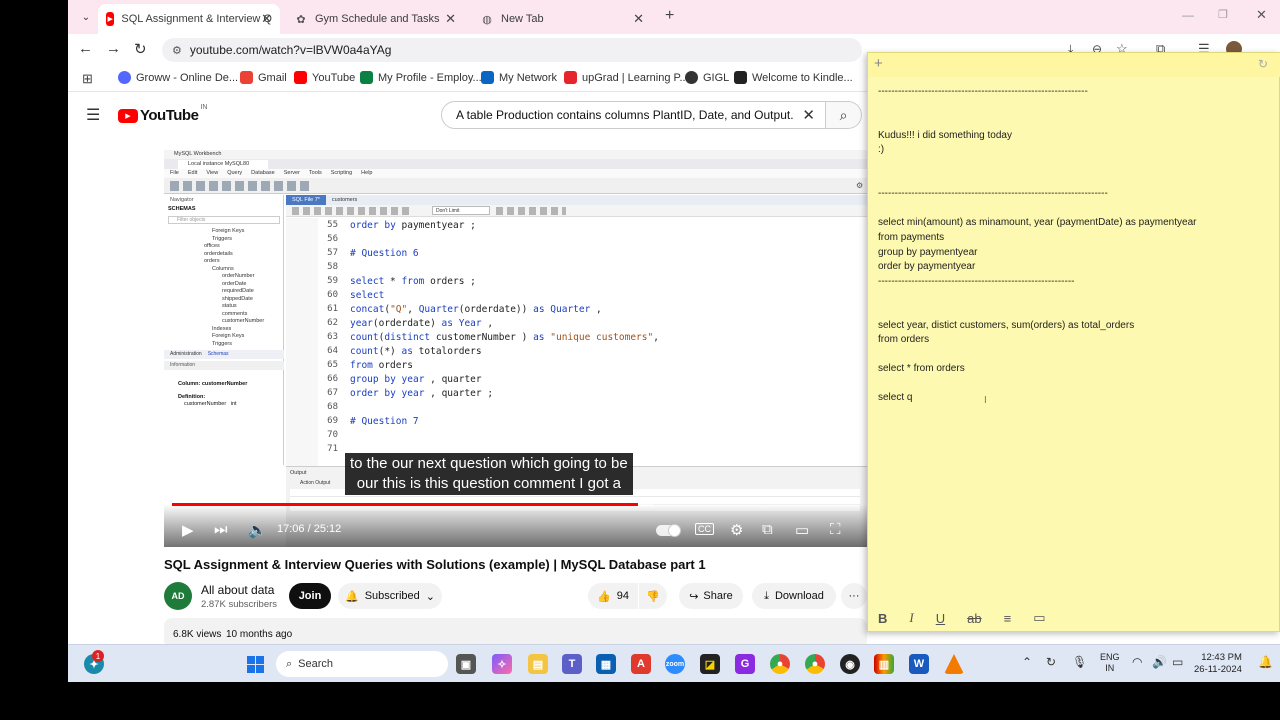 The height and width of the screenshot is (720, 1280). Describe the element at coordinates (882, 618) in the screenshot. I see `bold-button: B` at that location.